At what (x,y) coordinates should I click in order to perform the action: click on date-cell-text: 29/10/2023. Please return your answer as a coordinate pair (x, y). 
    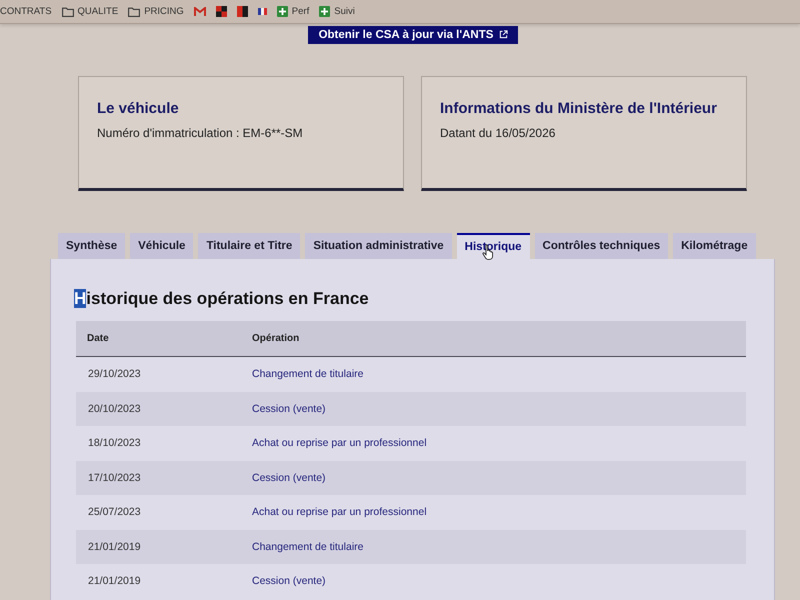
    Looking at the image, I should click on (114, 374).